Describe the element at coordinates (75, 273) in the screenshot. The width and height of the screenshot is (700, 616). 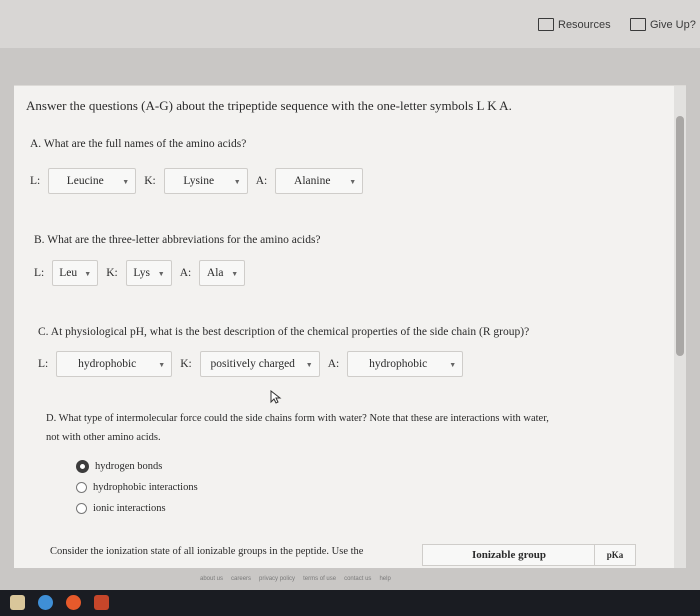
I see `dropdown-b-l: Leu ▼` at that location.